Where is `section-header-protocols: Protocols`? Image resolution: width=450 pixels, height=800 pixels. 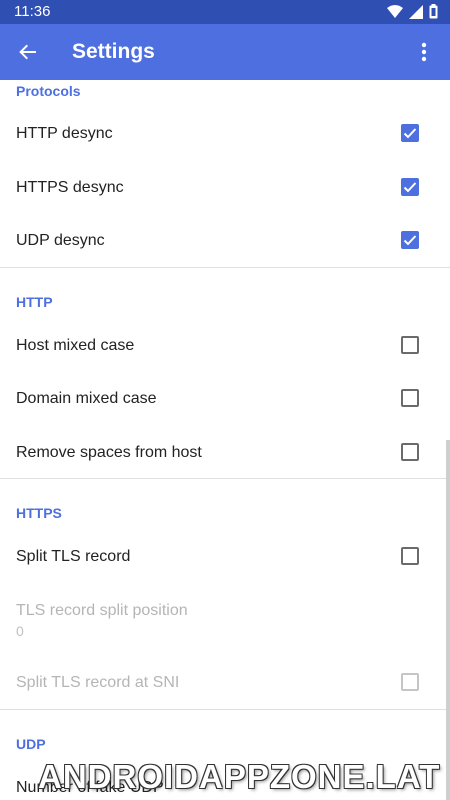 section-header-protocols: Protocols is located at coordinates (48, 91).